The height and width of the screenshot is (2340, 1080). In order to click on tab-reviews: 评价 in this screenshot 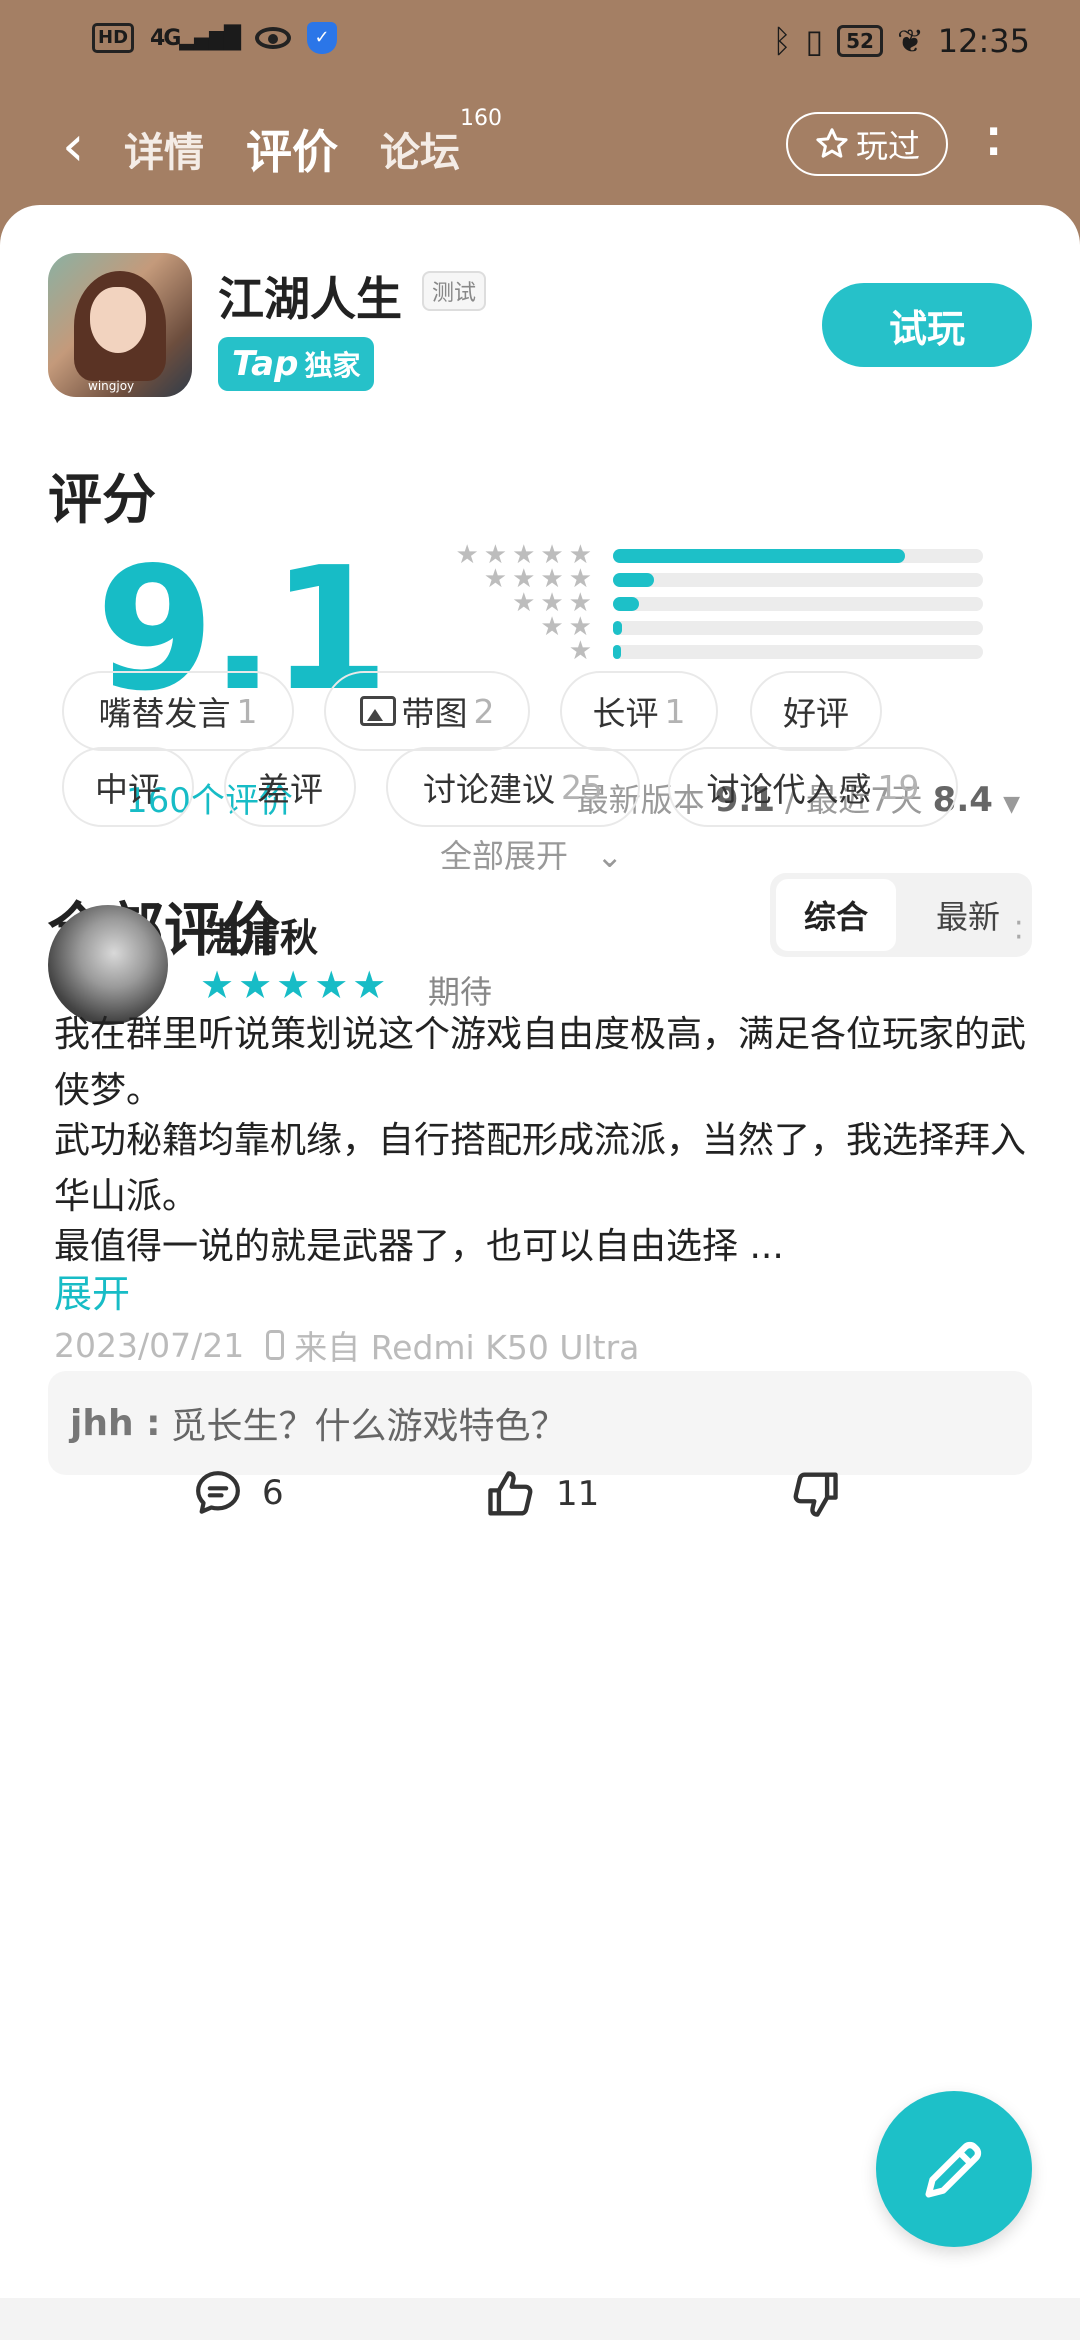, I will do `click(292, 149)`.